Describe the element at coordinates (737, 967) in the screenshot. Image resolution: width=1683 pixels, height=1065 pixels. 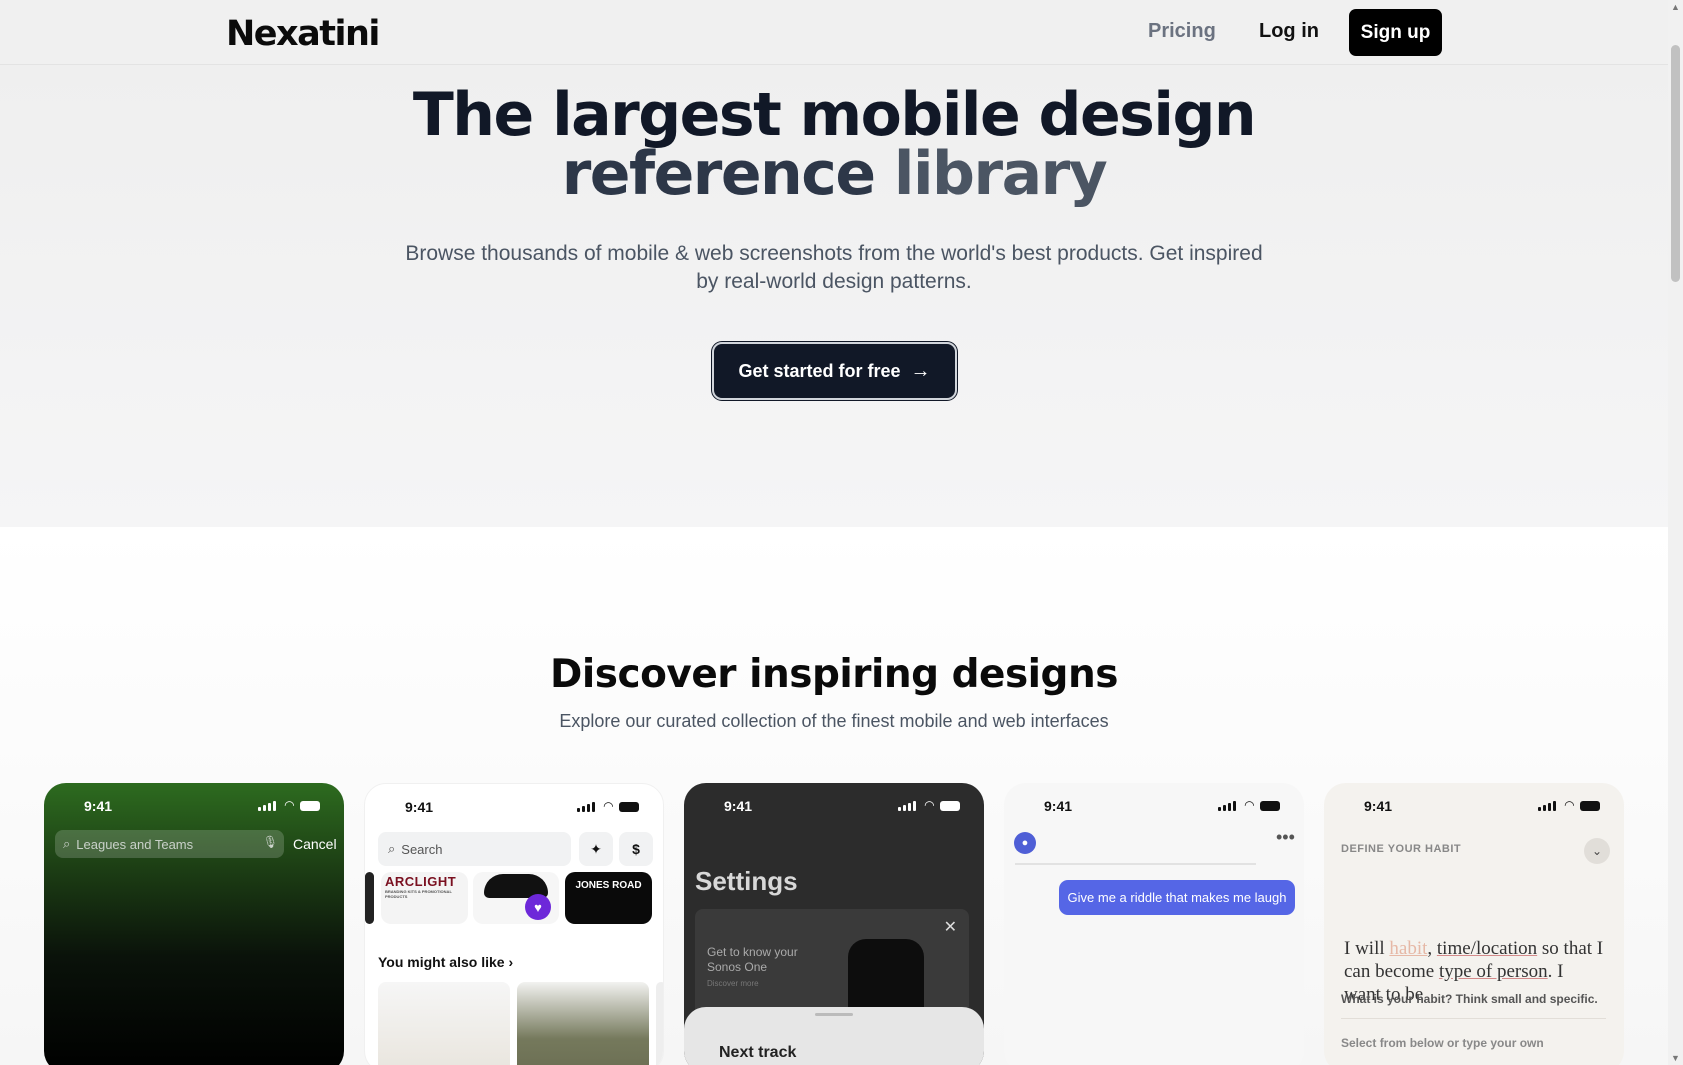
I see `sonos-text-2: Sonos One` at that location.